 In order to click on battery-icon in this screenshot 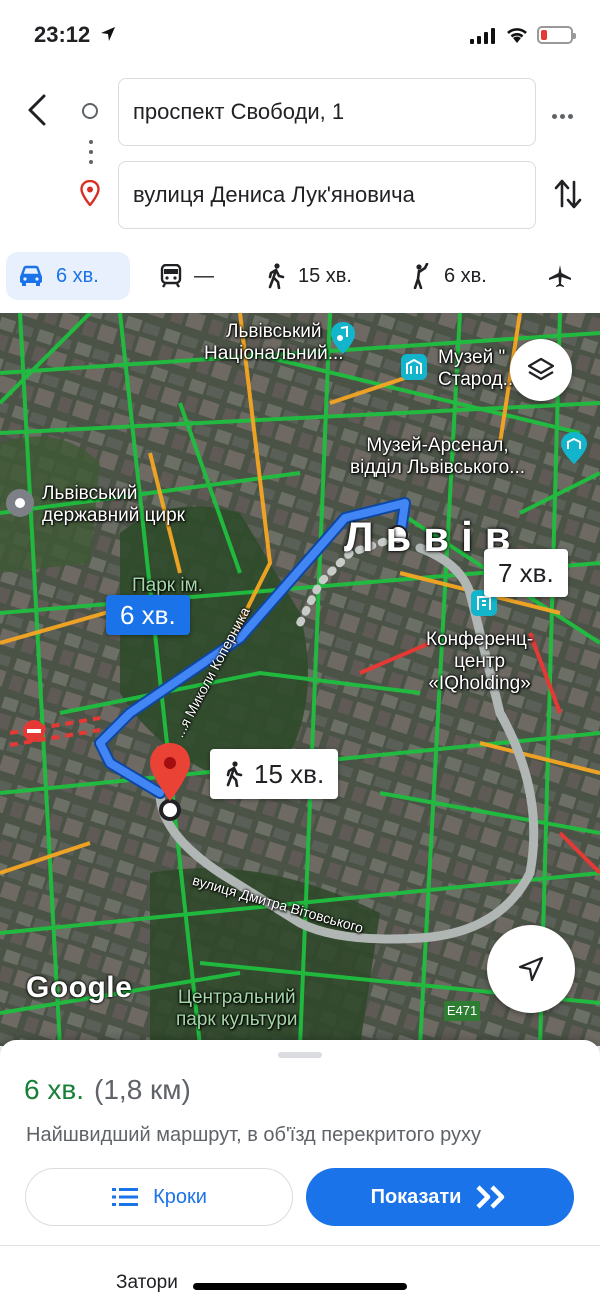, I will do `click(556, 35)`.